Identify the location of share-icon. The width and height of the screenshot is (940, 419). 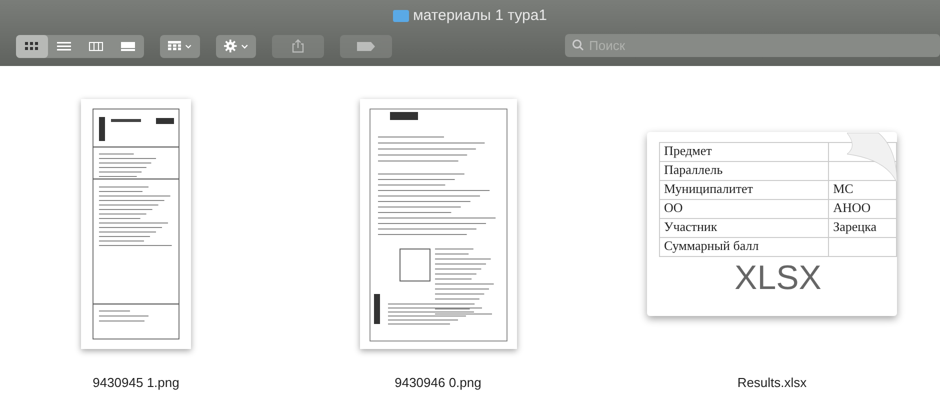
(298, 46).